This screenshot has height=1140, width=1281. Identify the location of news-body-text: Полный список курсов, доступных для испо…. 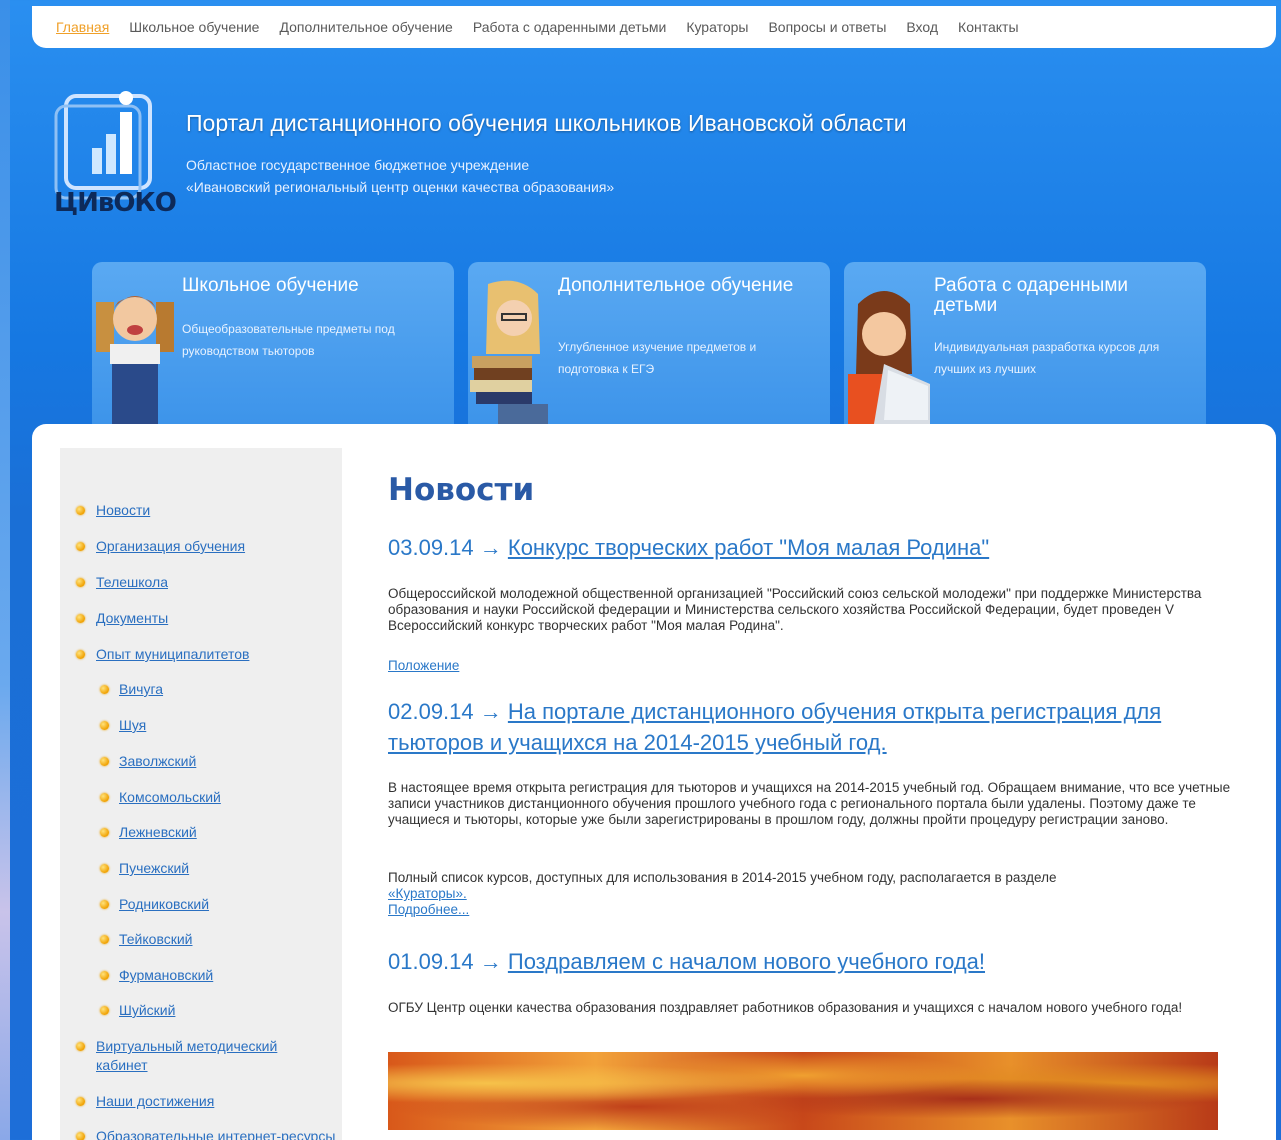
(722, 877).